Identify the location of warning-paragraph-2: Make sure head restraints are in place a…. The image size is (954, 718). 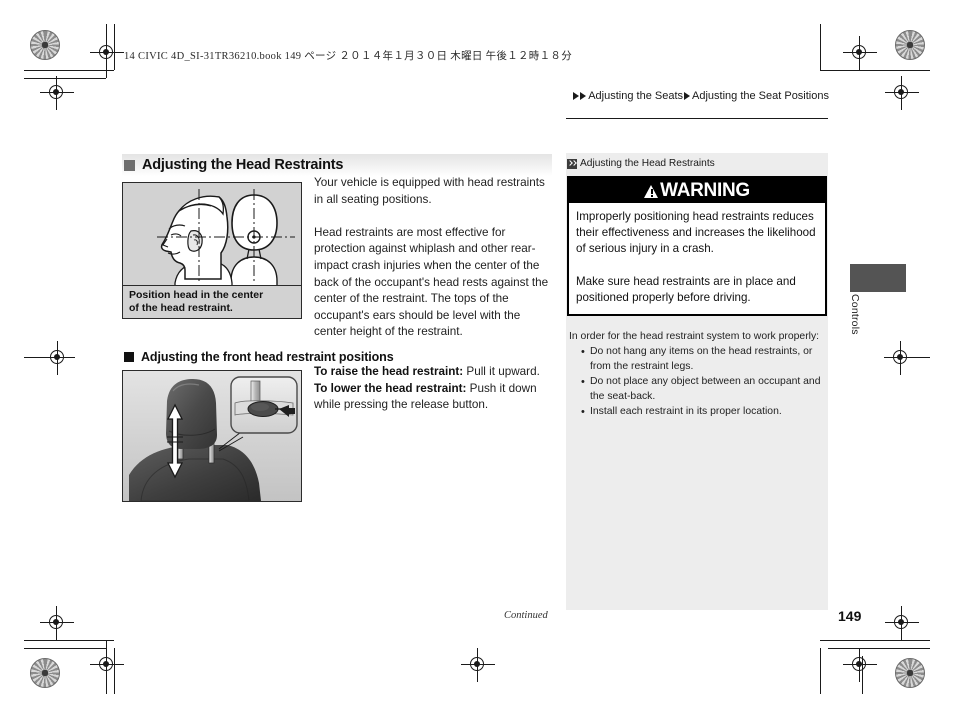
(686, 289).